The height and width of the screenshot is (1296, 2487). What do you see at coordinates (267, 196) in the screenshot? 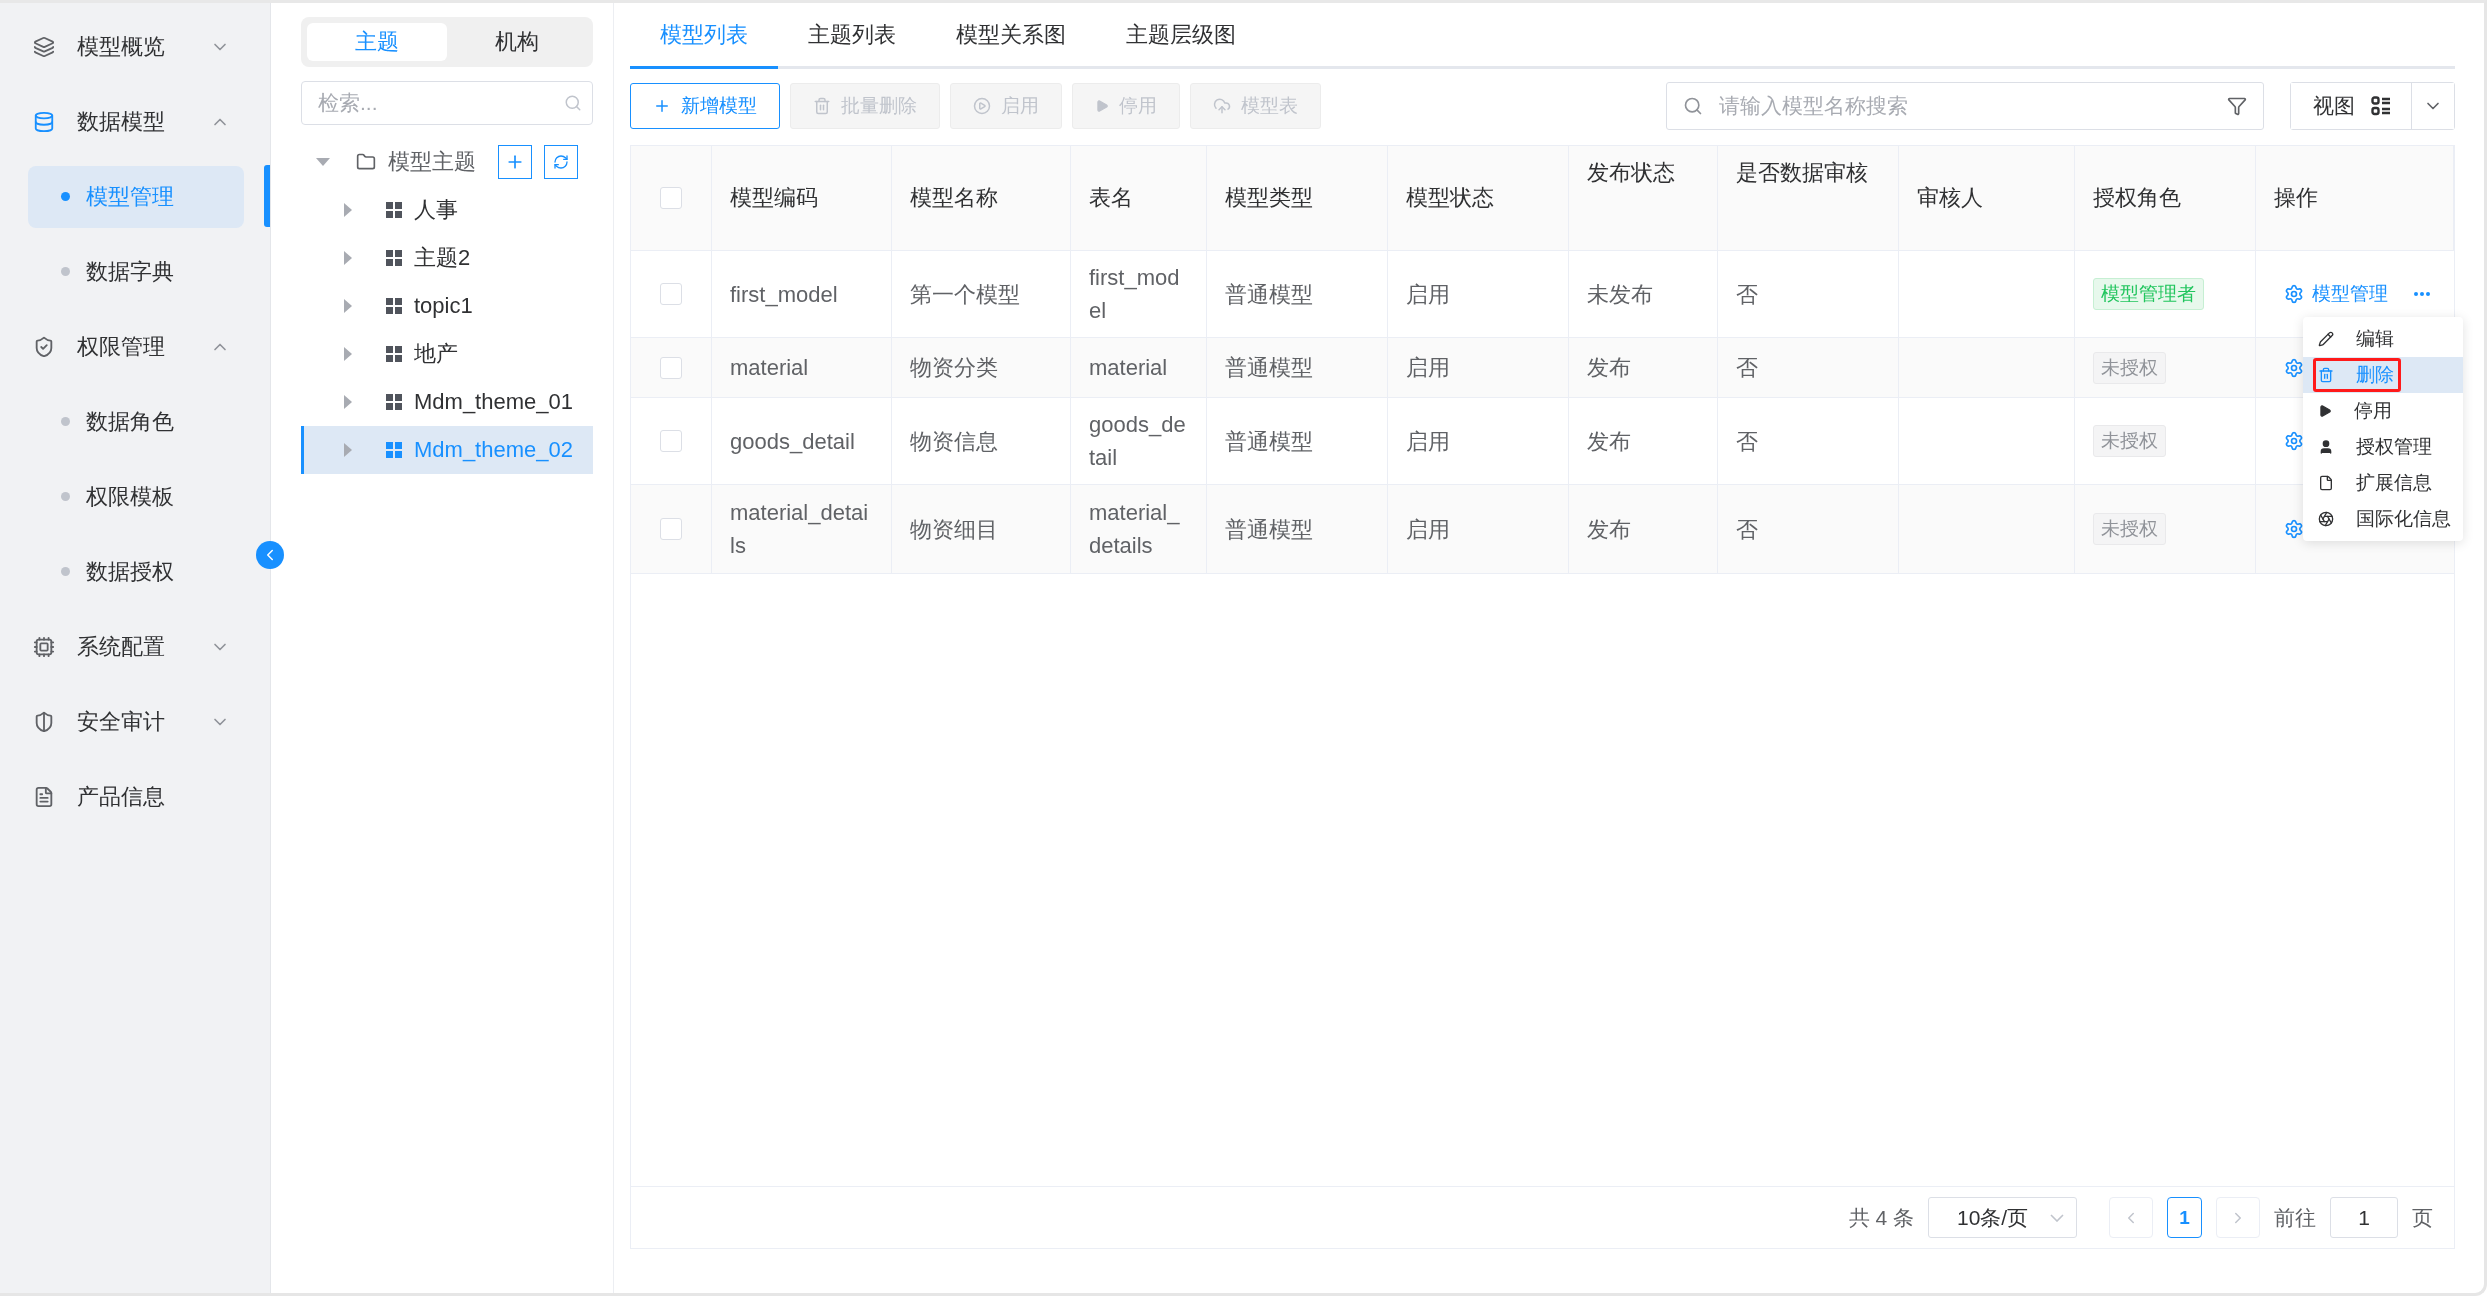
I see `active-indicator` at bounding box center [267, 196].